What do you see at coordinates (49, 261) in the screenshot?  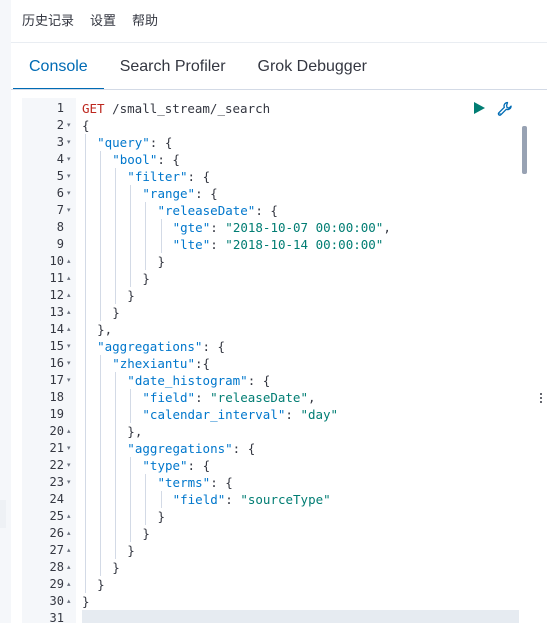 I see `gutter-row: 10 ▴` at bounding box center [49, 261].